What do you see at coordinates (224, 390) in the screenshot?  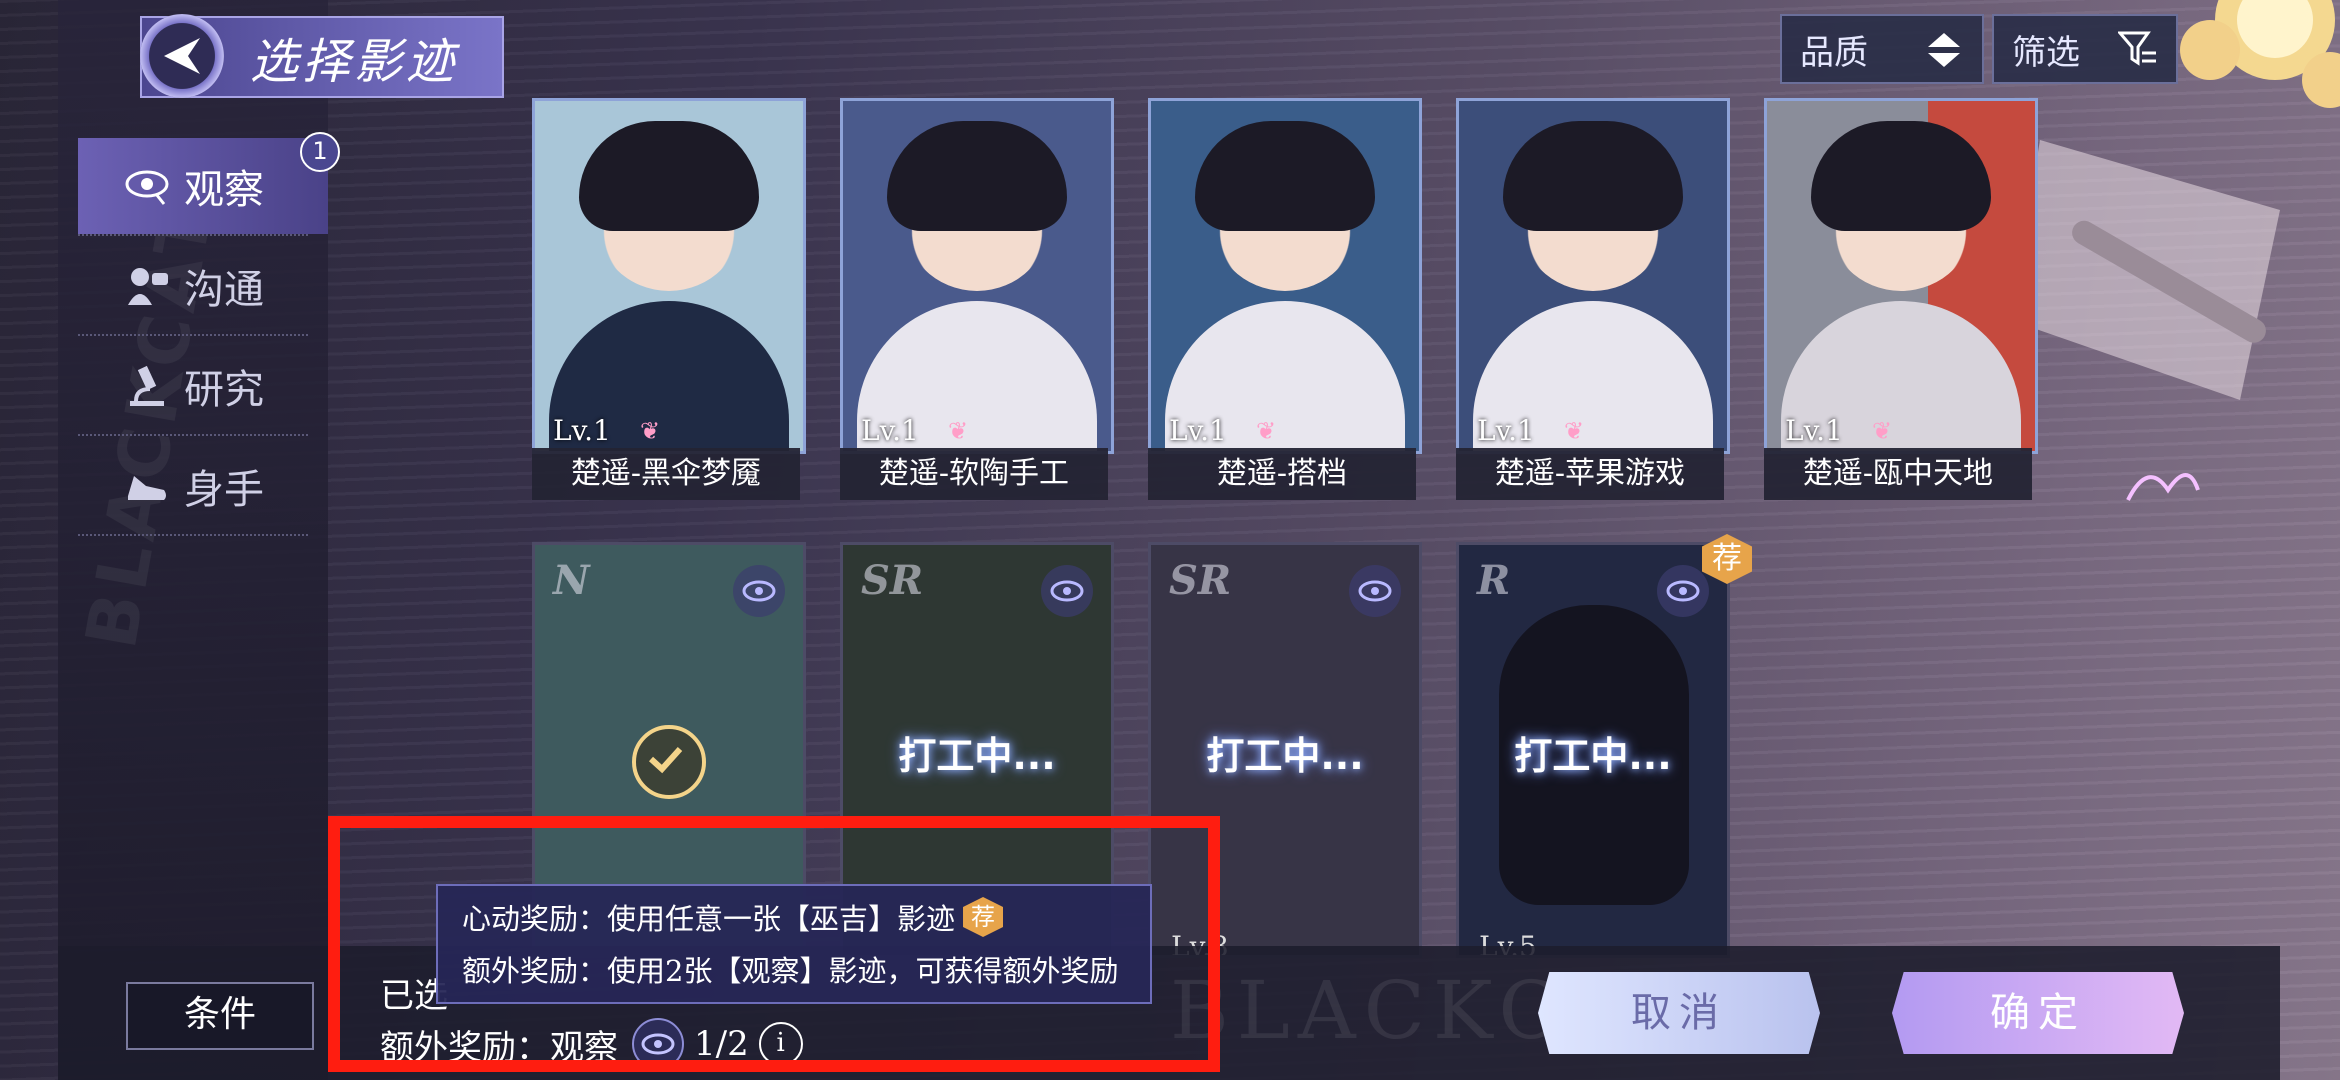 I see `nav-research-label: 研究` at bounding box center [224, 390].